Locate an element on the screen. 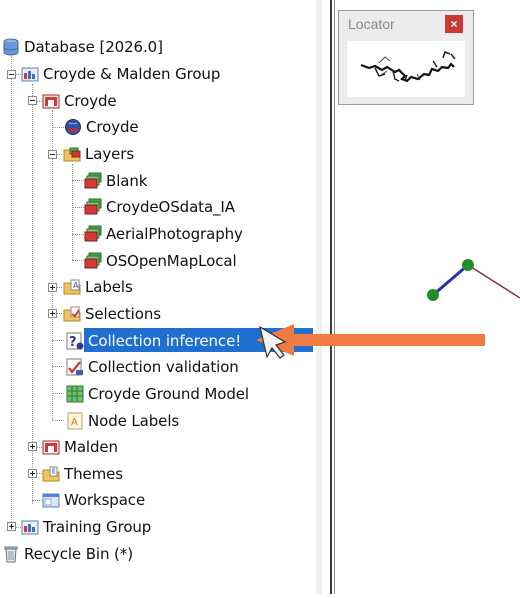  tree-item-croyde-malden-group: Croyde & Malden Group is located at coordinates (120, 74).